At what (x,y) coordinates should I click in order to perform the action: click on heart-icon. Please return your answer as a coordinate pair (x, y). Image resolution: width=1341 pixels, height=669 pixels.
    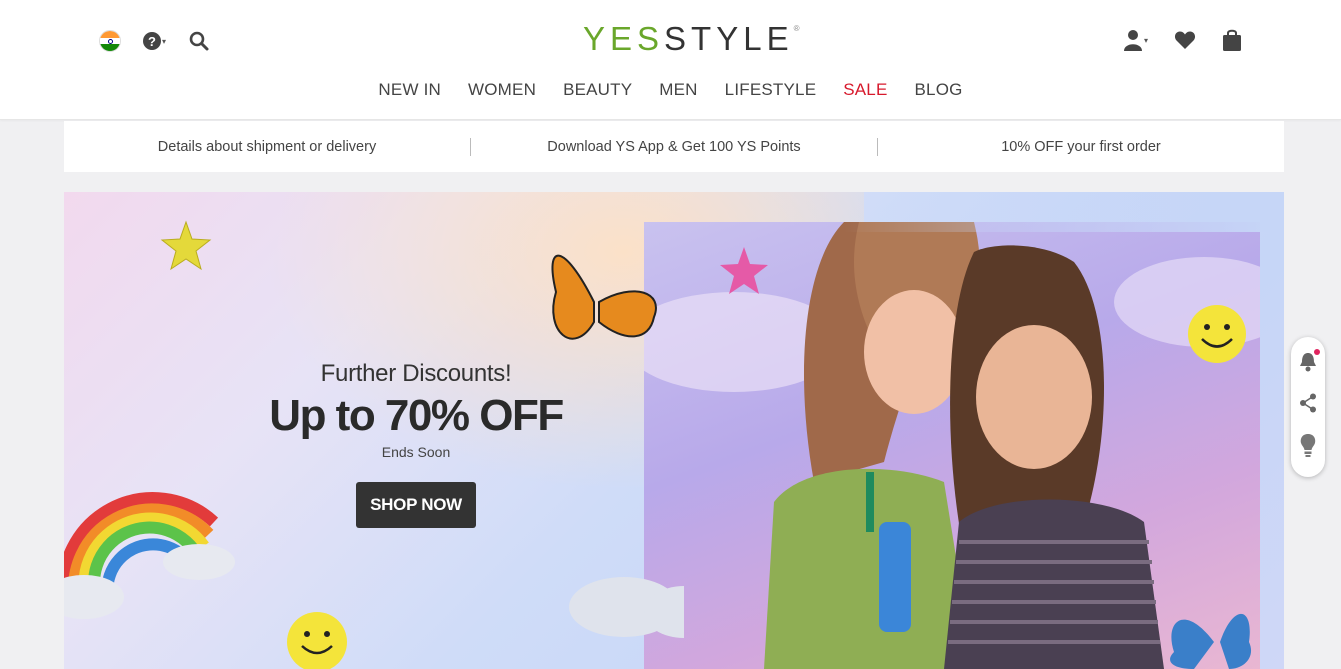
    Looking at the image, I should click on (1185, 40).